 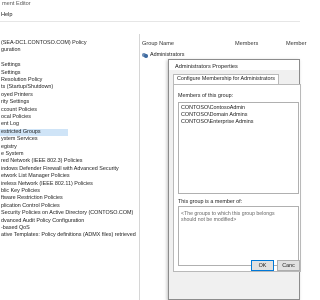 I want to click on tree-item-label: red Network (IEEE 802.3) Policies, so click(x=42, y=161).